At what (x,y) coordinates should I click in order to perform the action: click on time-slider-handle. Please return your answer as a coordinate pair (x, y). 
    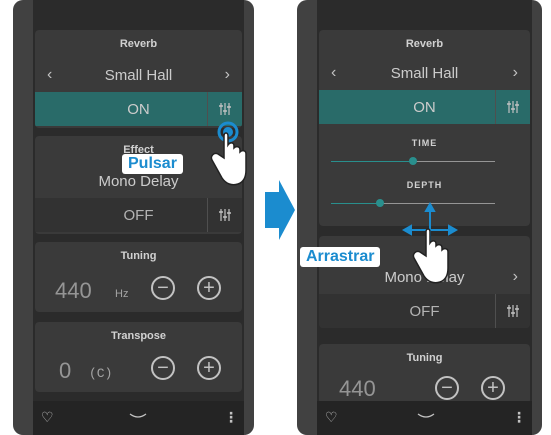
    Looking at the image, I should click on (413, 161).